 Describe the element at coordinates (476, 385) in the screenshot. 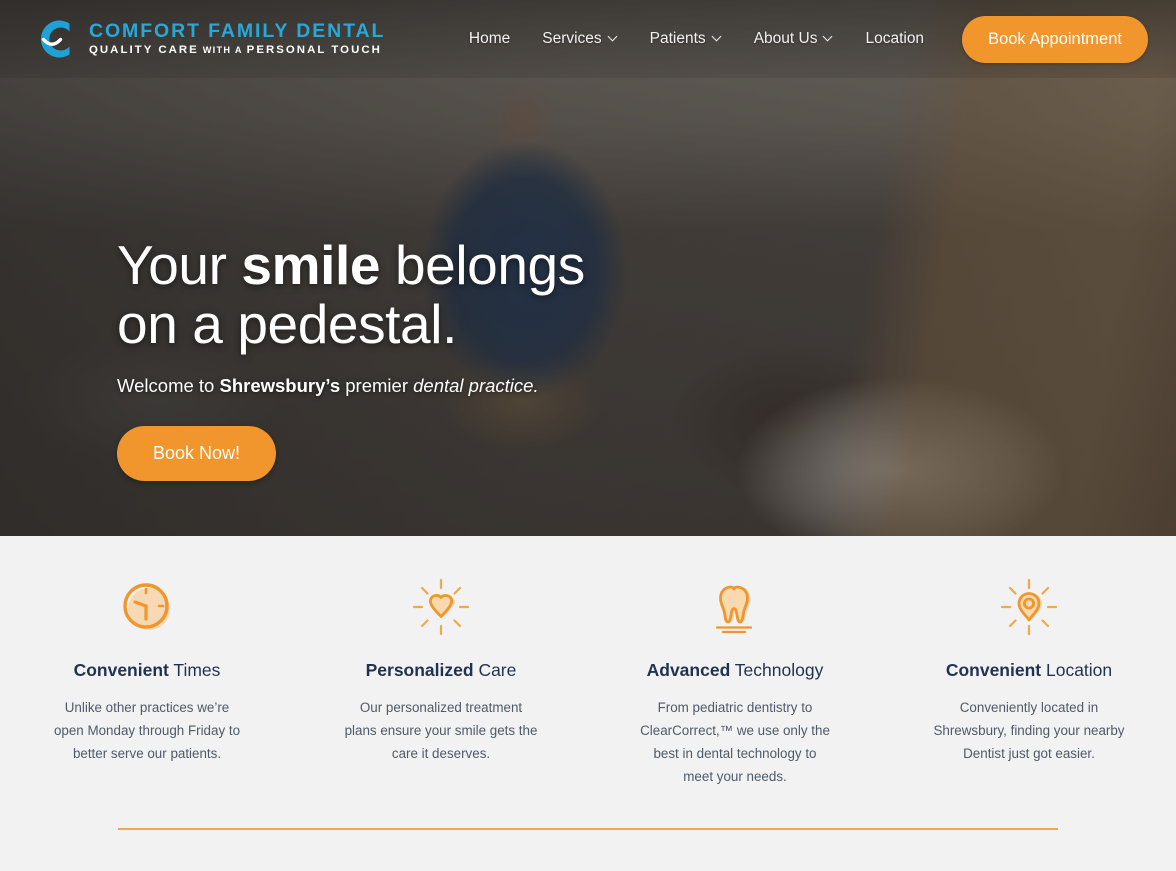

I see `subheadline-italic: dental practice.` at that location.